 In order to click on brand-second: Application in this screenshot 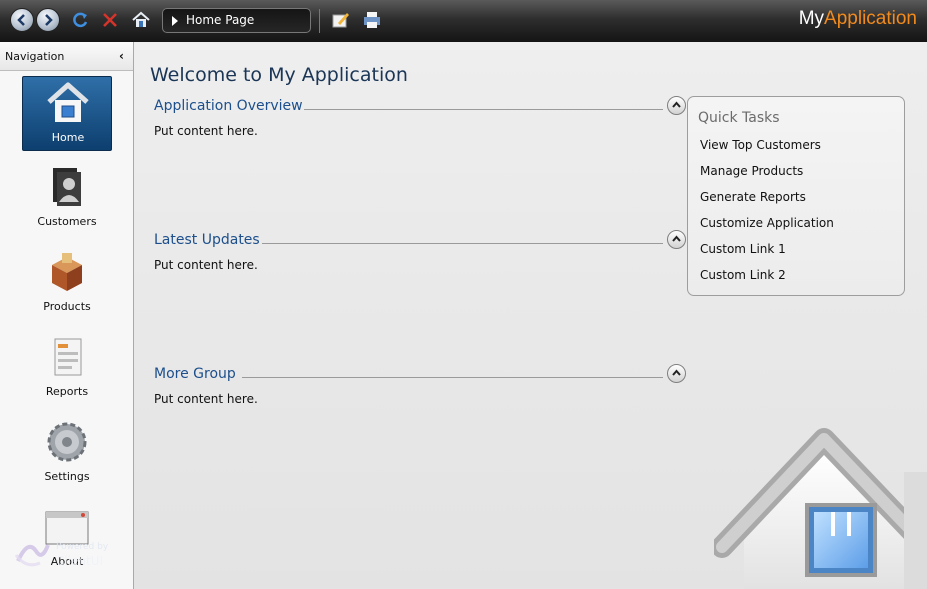, I will do `click(870, 18)`.